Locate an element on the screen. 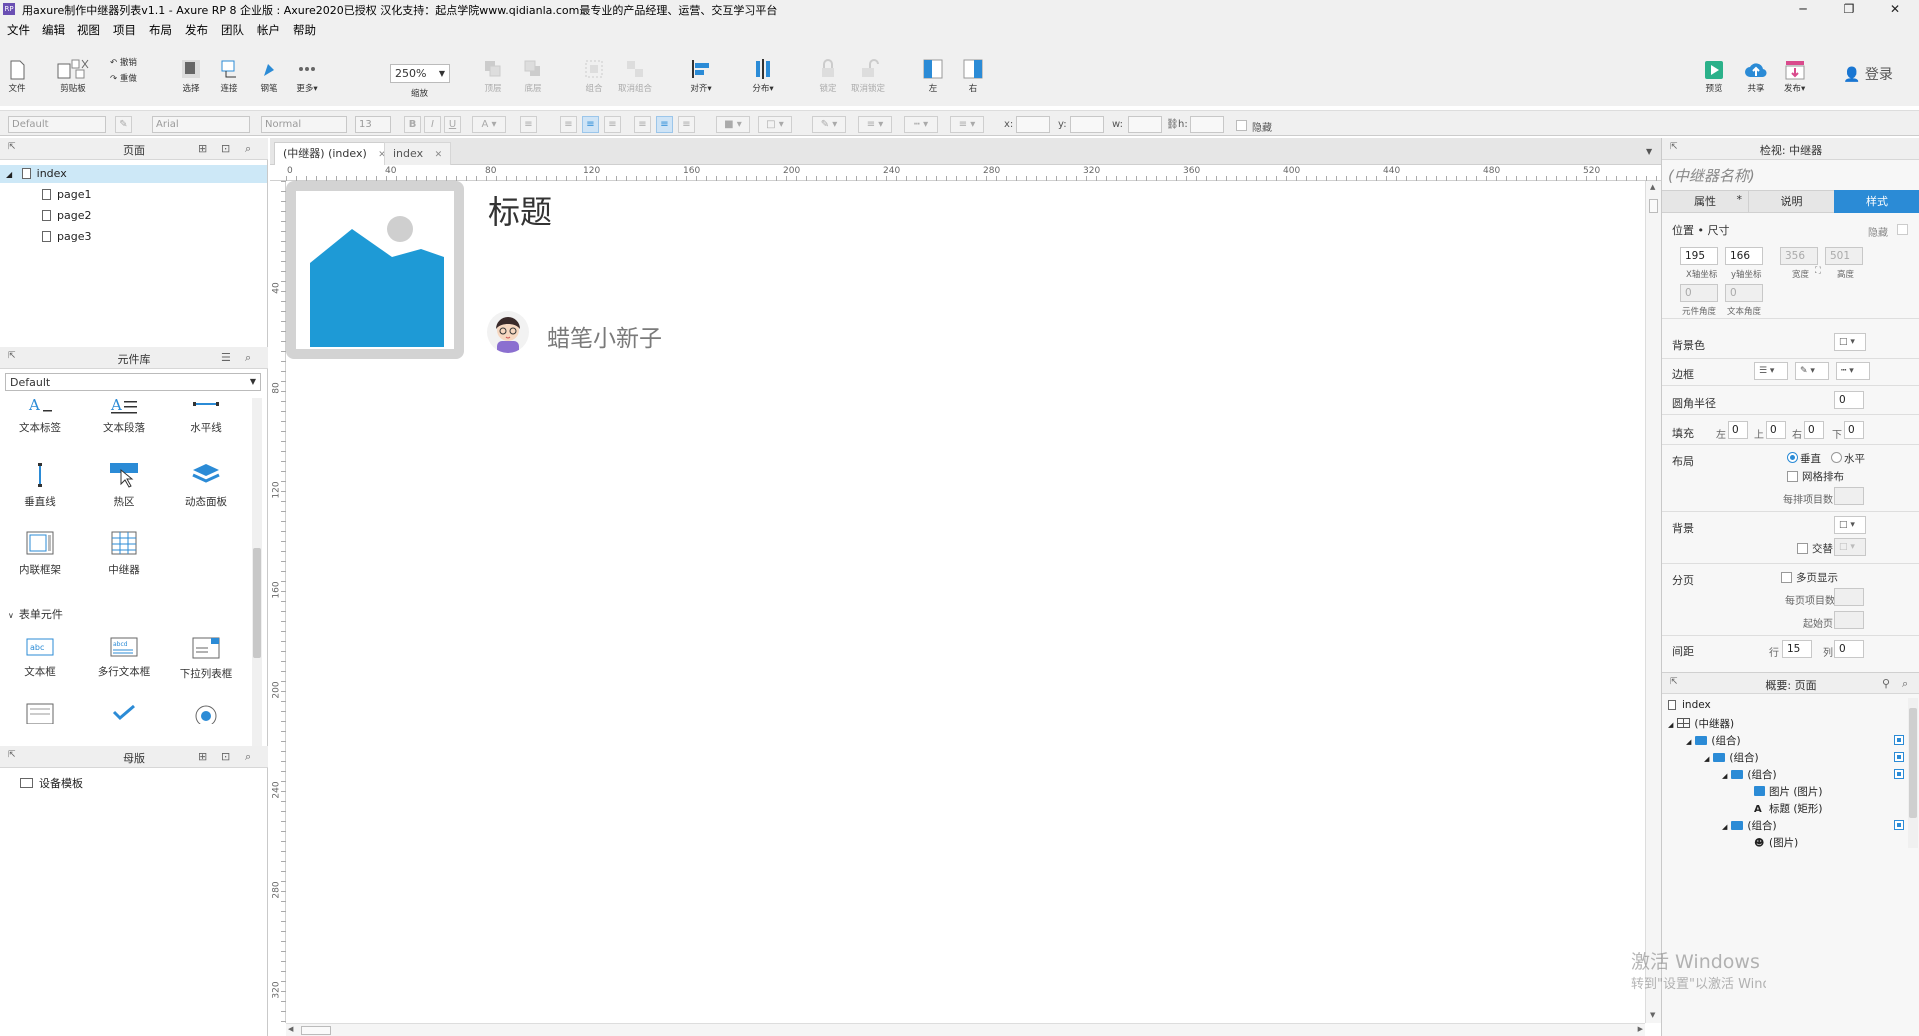 The height and width of the screenshot is (1036, 1919). menu-help: 帮助 is located at coordinates (304, 30).